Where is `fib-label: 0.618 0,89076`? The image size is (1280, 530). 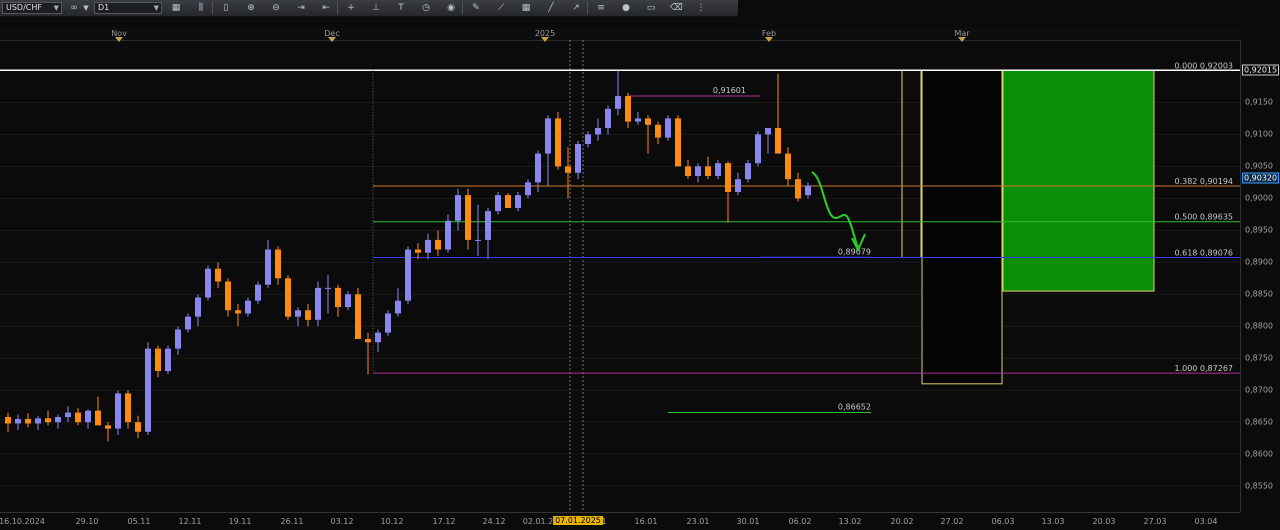 fib-label: 0.618 0,89076 is located at coordinates (1203, 252).